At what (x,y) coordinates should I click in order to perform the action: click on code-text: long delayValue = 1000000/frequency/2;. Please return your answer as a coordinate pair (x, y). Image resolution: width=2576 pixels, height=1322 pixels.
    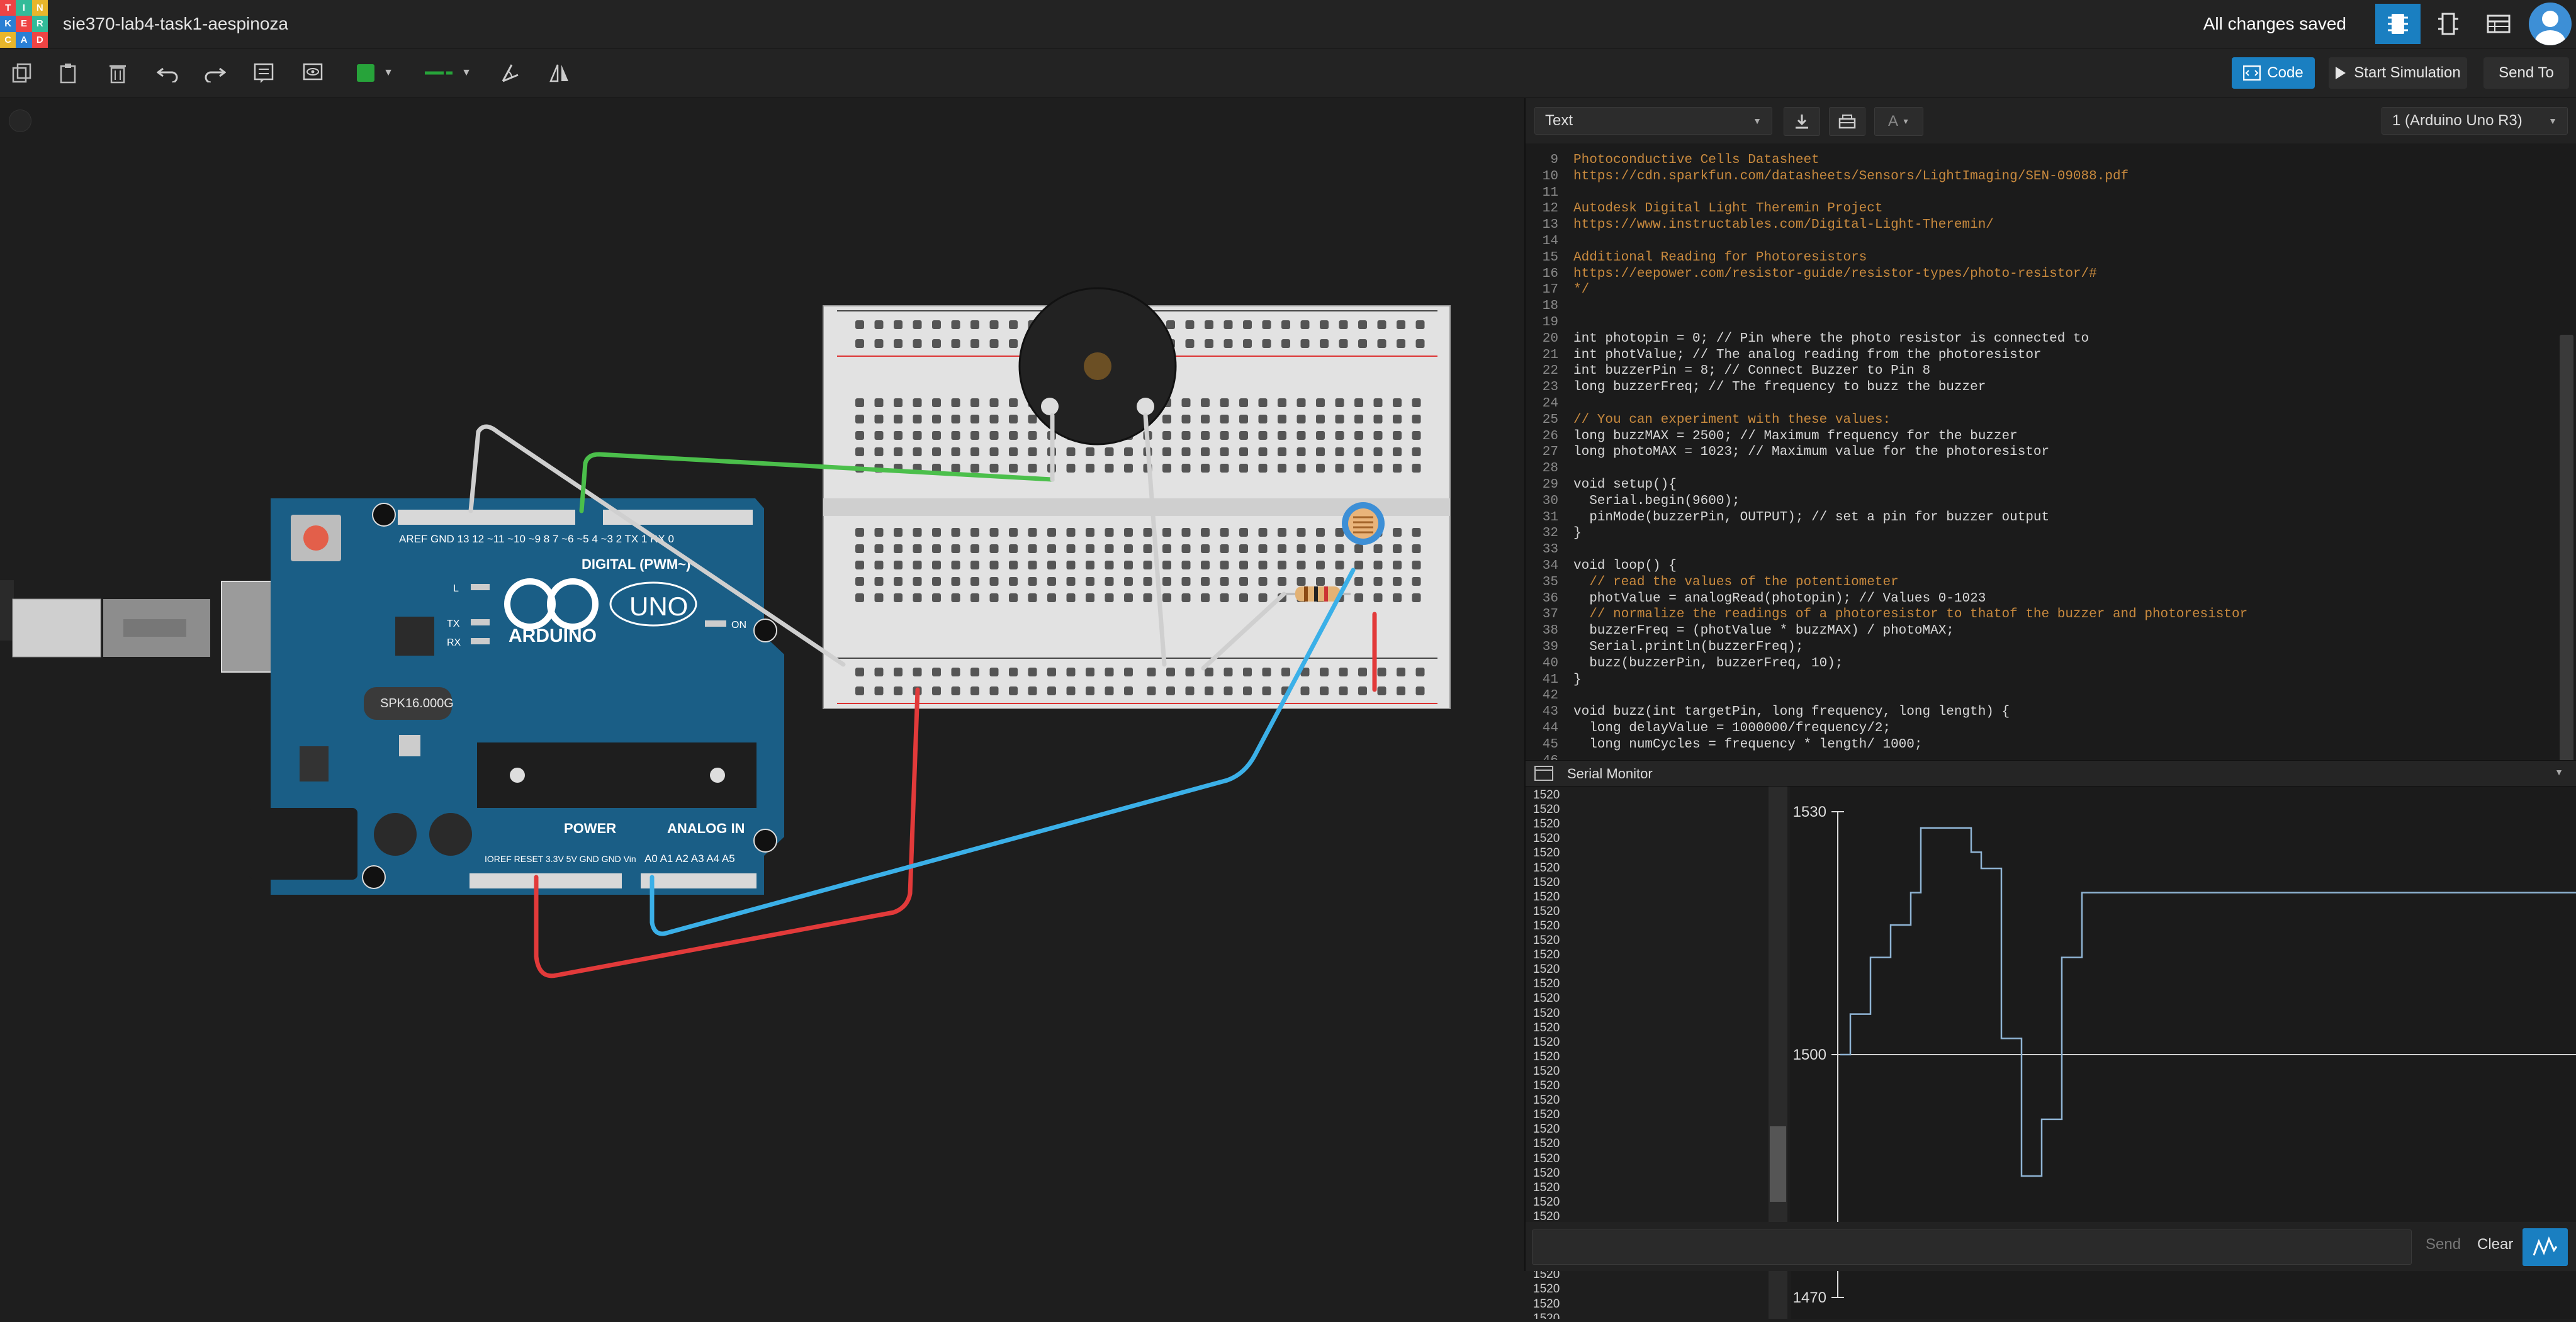
    Looking at the image, I should click on (1732, 728).